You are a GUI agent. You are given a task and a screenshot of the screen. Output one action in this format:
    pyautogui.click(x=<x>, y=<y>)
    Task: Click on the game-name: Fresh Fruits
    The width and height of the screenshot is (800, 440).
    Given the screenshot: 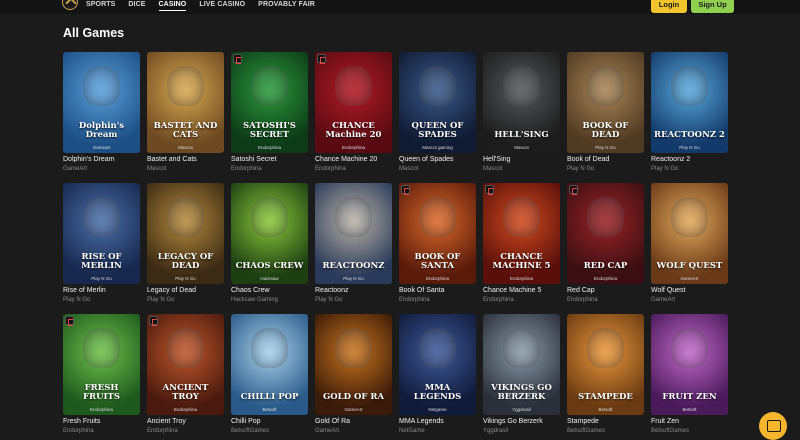 What is the action you would take?
    pyautogui.click(x=81, y=421)
    